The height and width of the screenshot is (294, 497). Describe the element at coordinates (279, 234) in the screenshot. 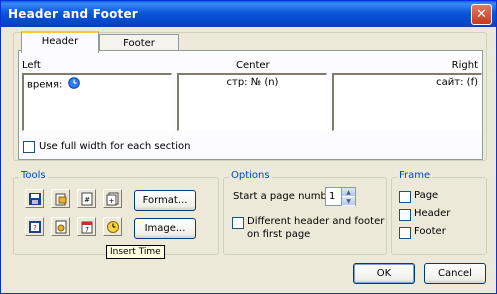

I see `different-first-page-label-2: on first page` at that location.